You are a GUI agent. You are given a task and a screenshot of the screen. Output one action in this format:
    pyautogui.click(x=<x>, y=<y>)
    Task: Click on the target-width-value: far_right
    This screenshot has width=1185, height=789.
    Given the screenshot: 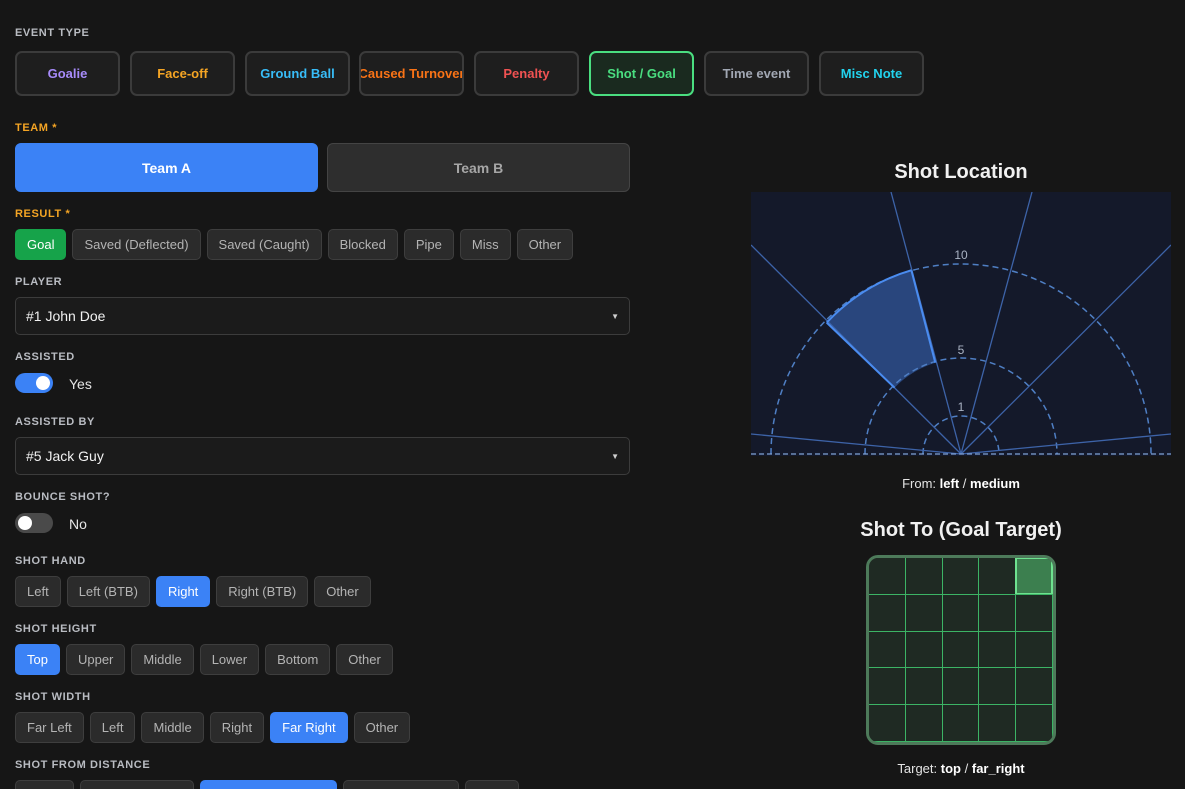 What is the action you would take?
    pyautogui.click(x=998, y=768)
    